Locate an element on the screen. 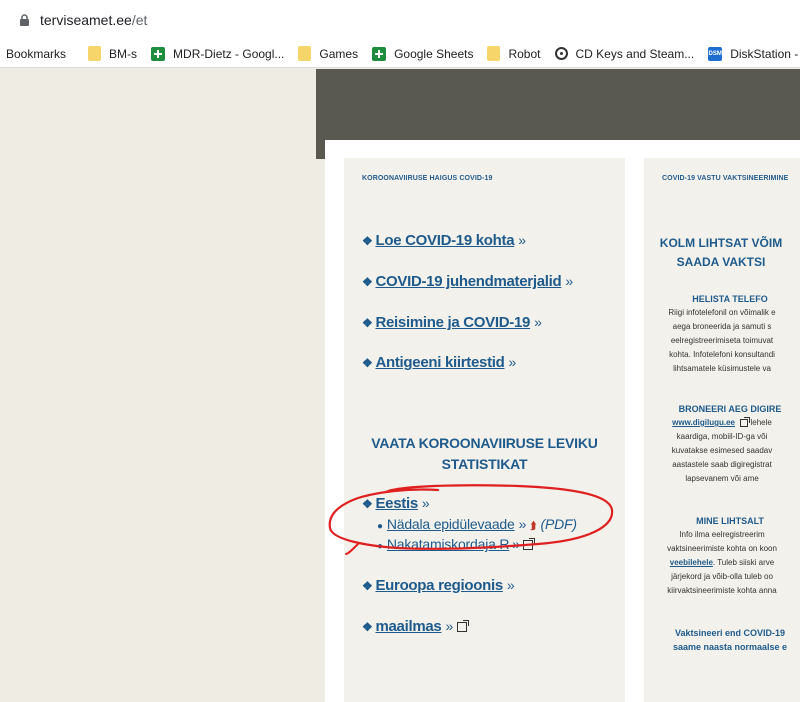 The image size is (800, 702). link-maailmas: ❖ maailmas» is located at coordinates (415, 626).